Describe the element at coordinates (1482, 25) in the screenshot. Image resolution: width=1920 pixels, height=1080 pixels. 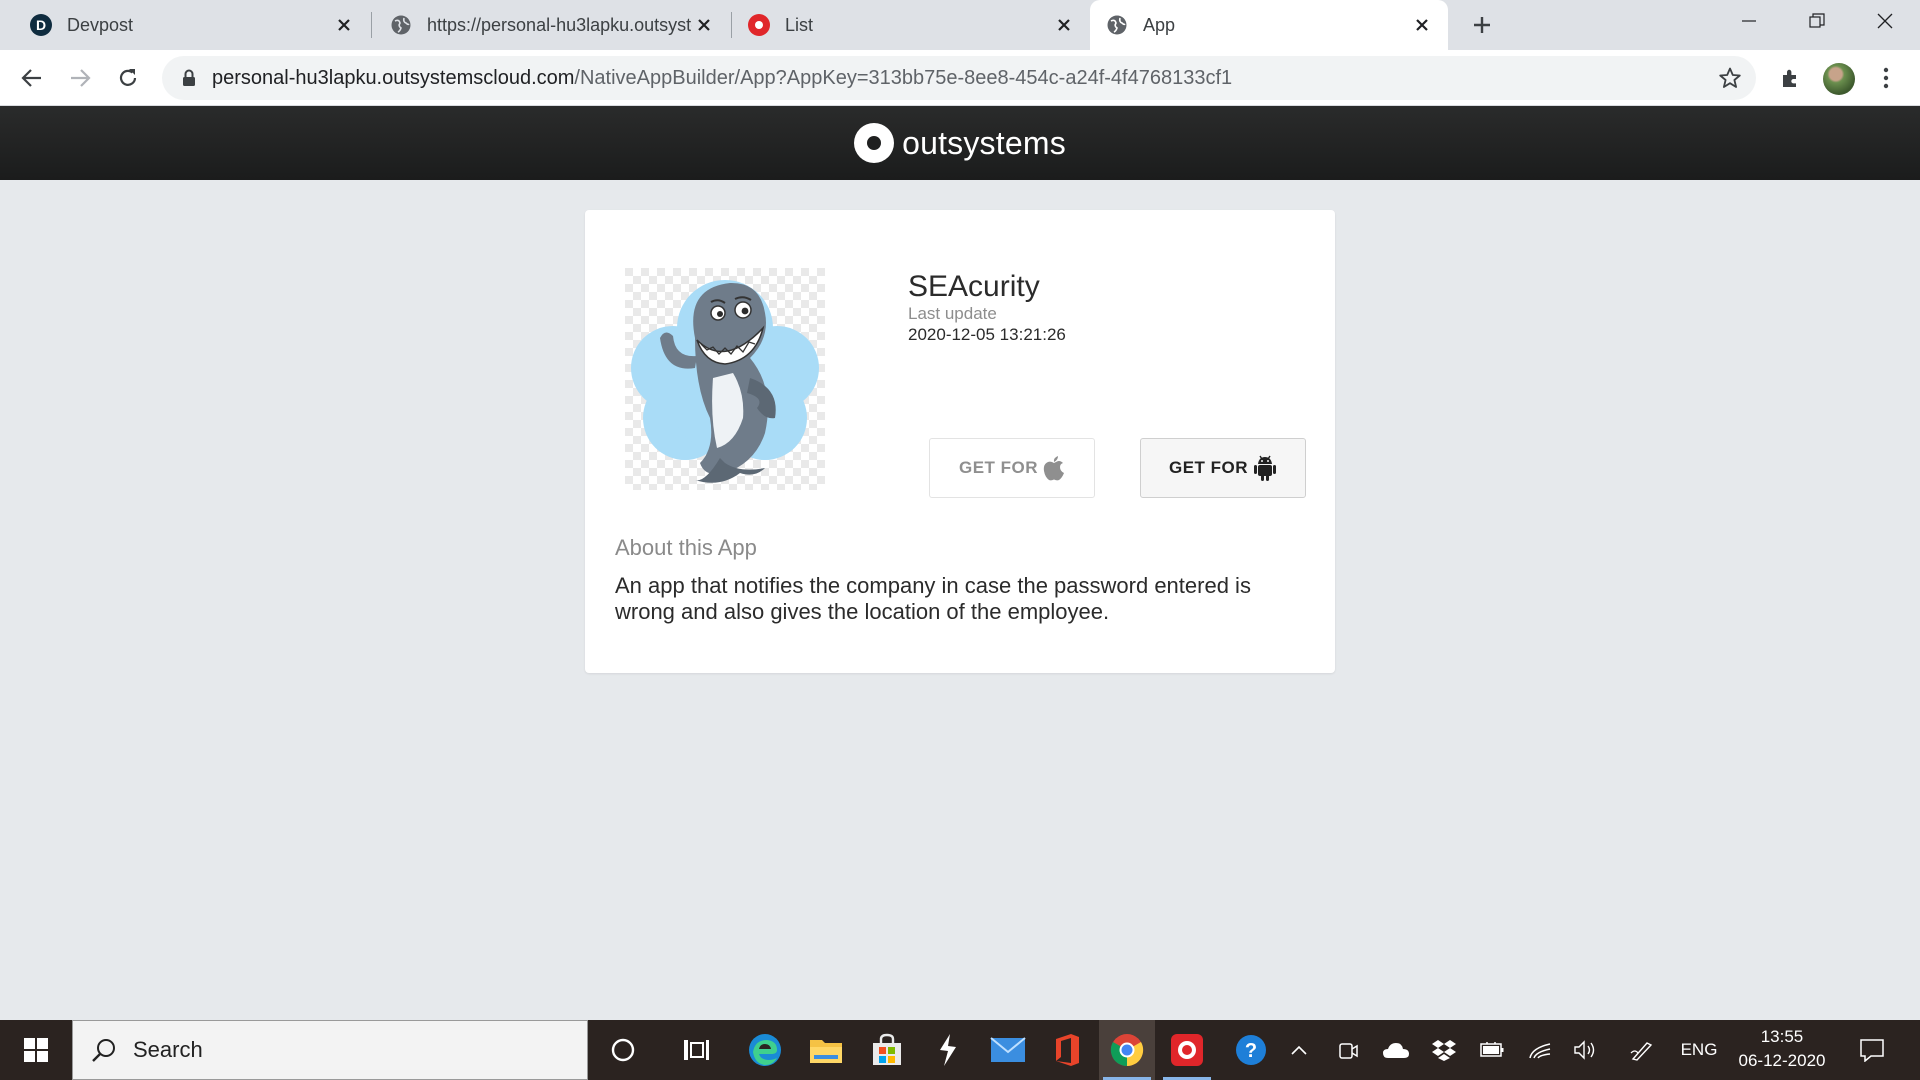
I see `new-tab-button` at that location.